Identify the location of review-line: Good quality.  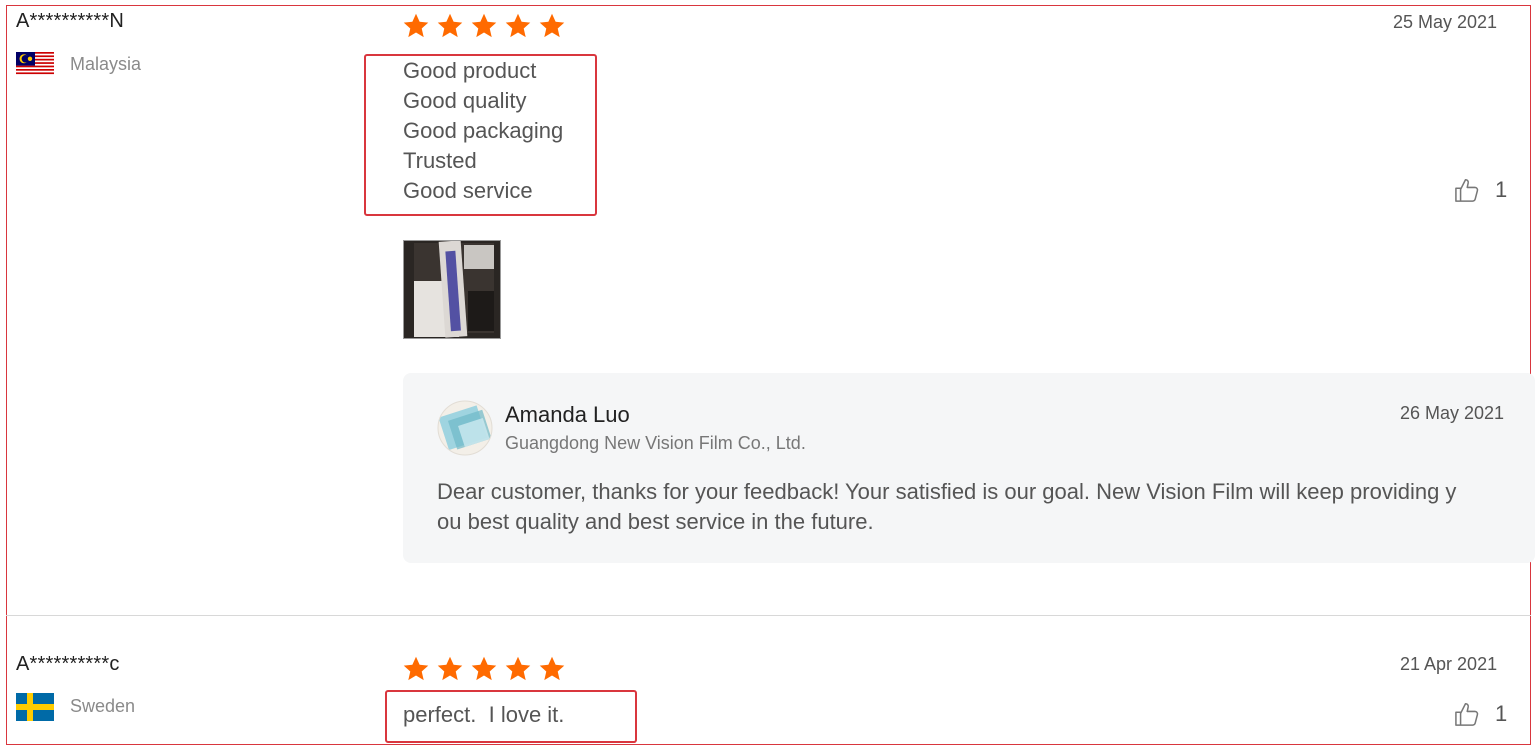
(465, 100).